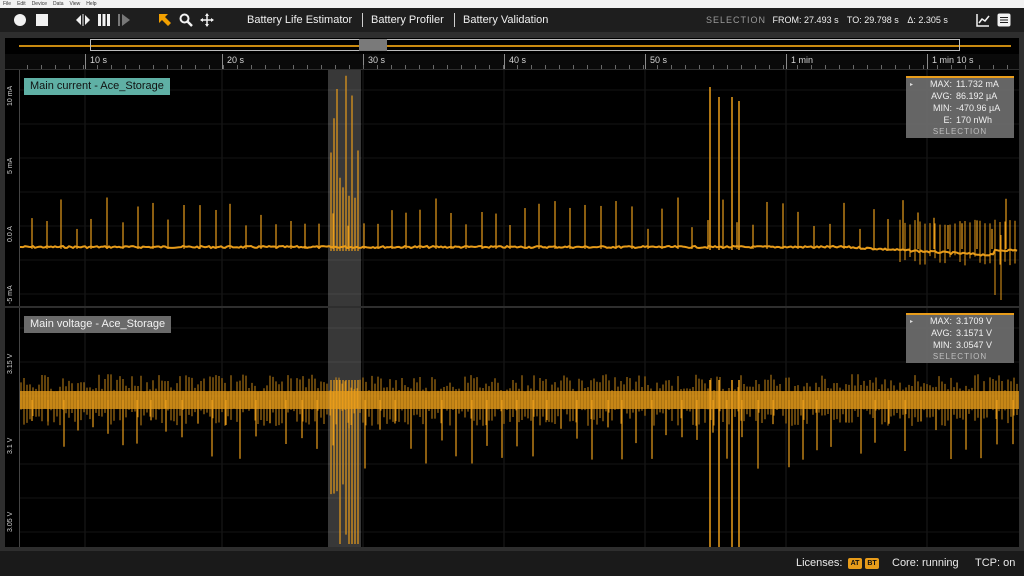 This screenshot has width=1024, height=576. I want to click on overview-minimap, so click(512, 46).